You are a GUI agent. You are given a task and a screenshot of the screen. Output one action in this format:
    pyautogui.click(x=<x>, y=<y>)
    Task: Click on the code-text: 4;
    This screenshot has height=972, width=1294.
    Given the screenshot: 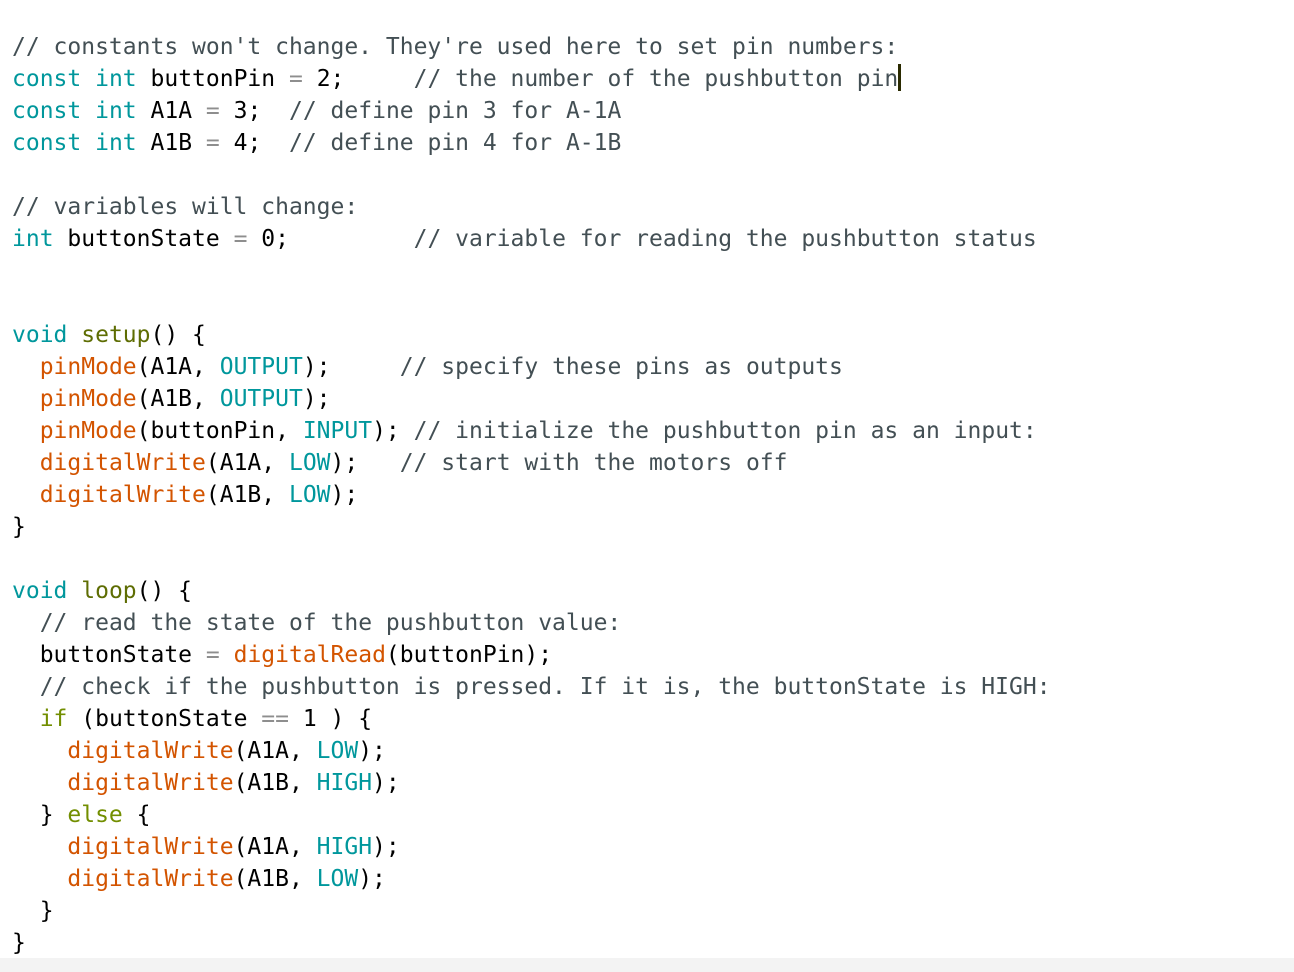 What is the action you would take?
    pyautogui.click(x=254, y=143)
    